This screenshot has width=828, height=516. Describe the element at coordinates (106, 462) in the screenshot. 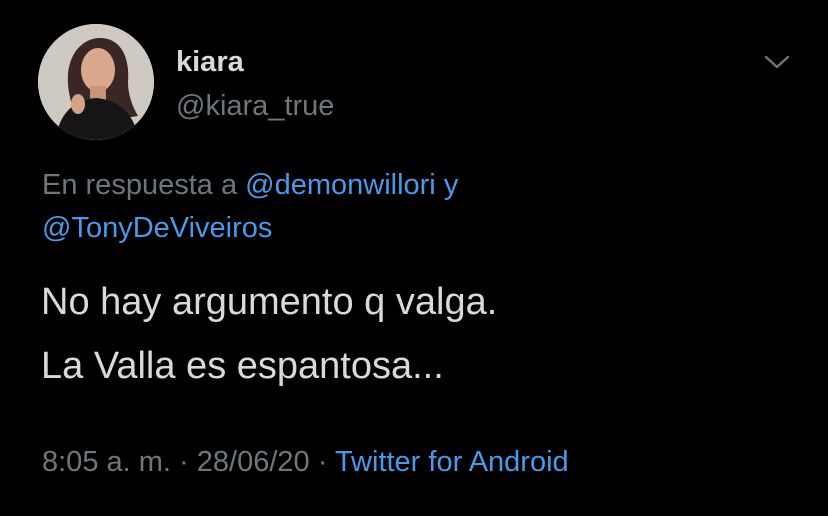

I see `tweet-time: 8:05 a. m.` at that location.